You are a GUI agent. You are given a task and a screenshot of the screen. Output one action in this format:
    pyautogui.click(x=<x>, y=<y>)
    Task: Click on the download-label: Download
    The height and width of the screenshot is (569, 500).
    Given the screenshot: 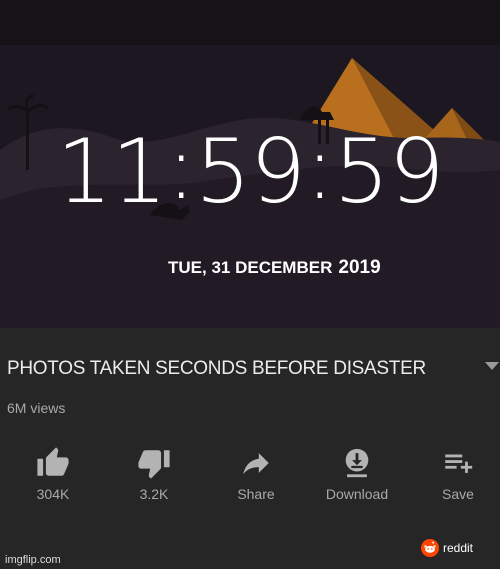 What is the action you would take?
    pyautogui.click(x=357, y=494)
    